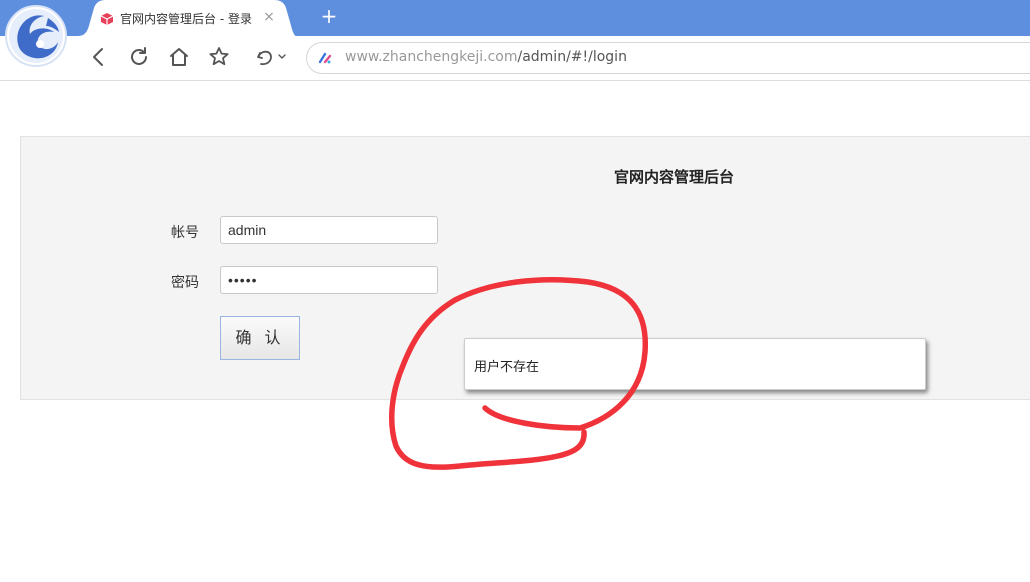 The image size is (1030, 582). Describe the element at coordinates (219, 57) in the screenshot. I see `star-icon` at that location.